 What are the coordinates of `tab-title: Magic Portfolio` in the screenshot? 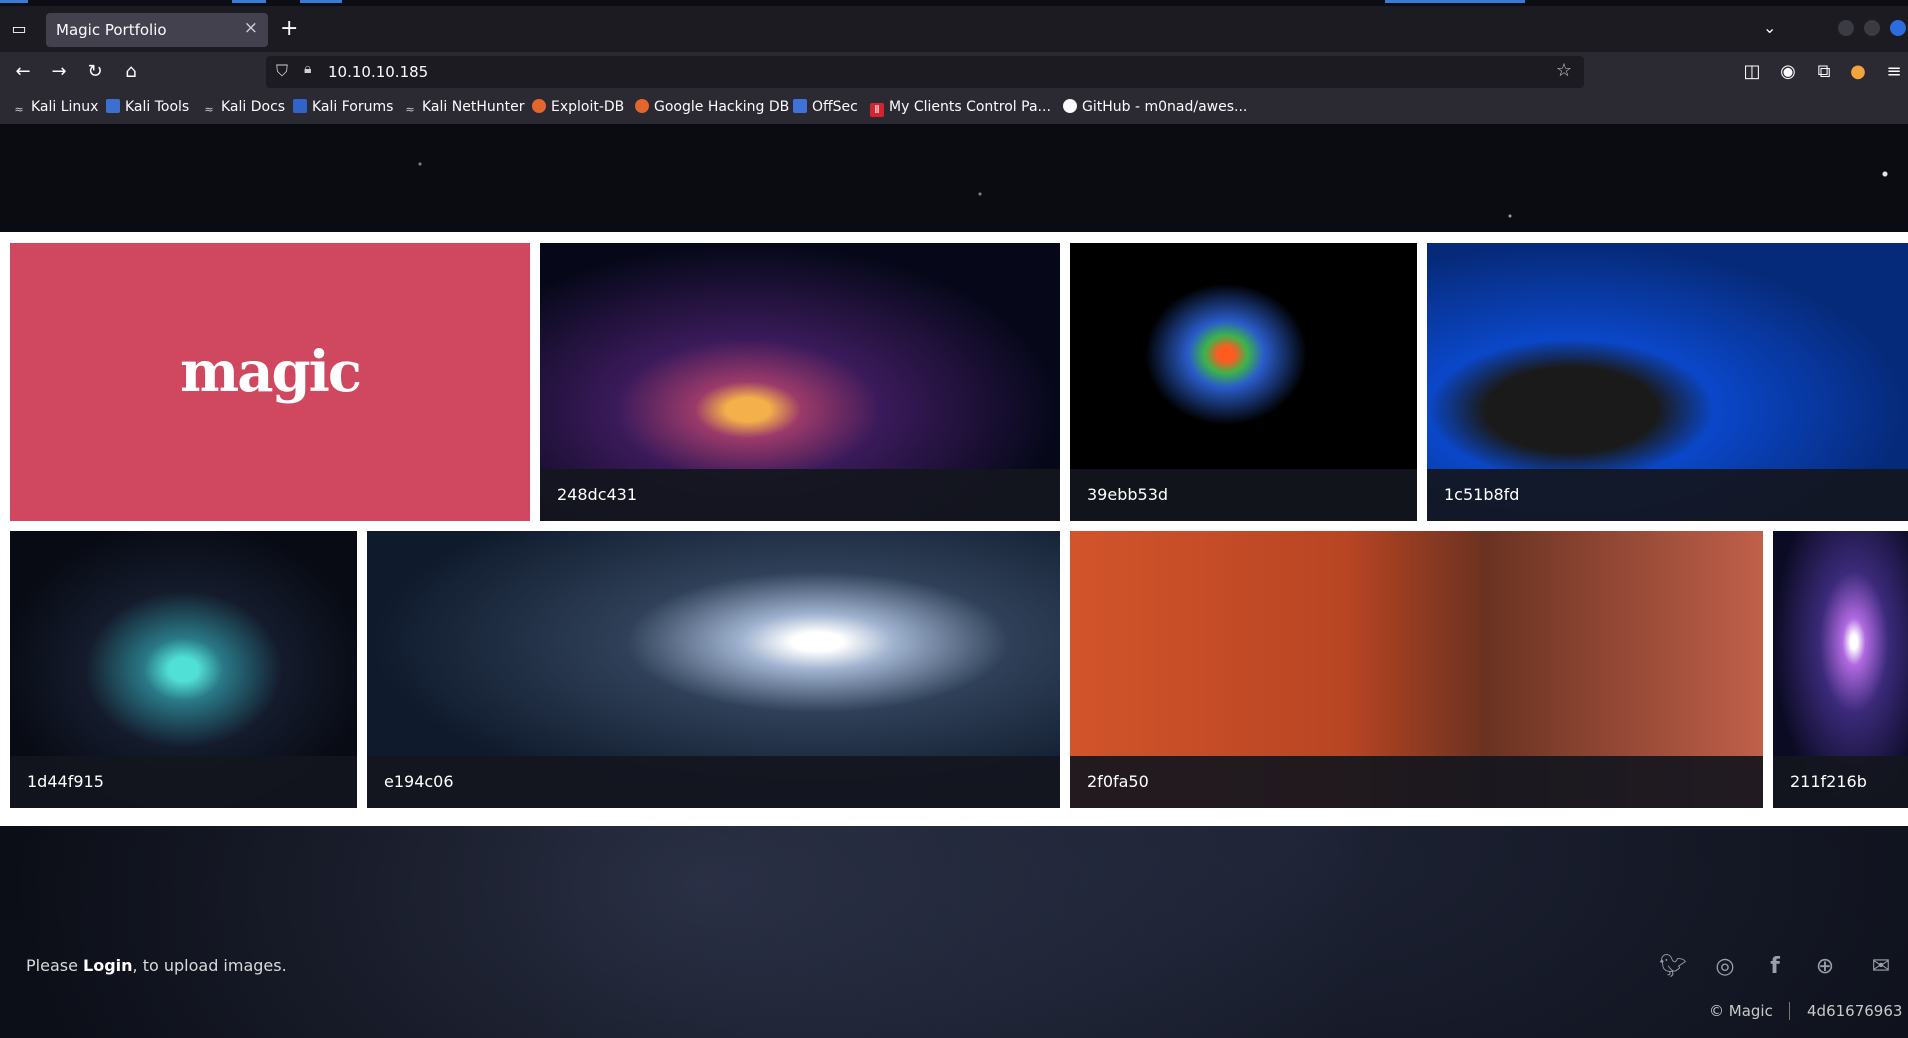 It's located at (111, 30).